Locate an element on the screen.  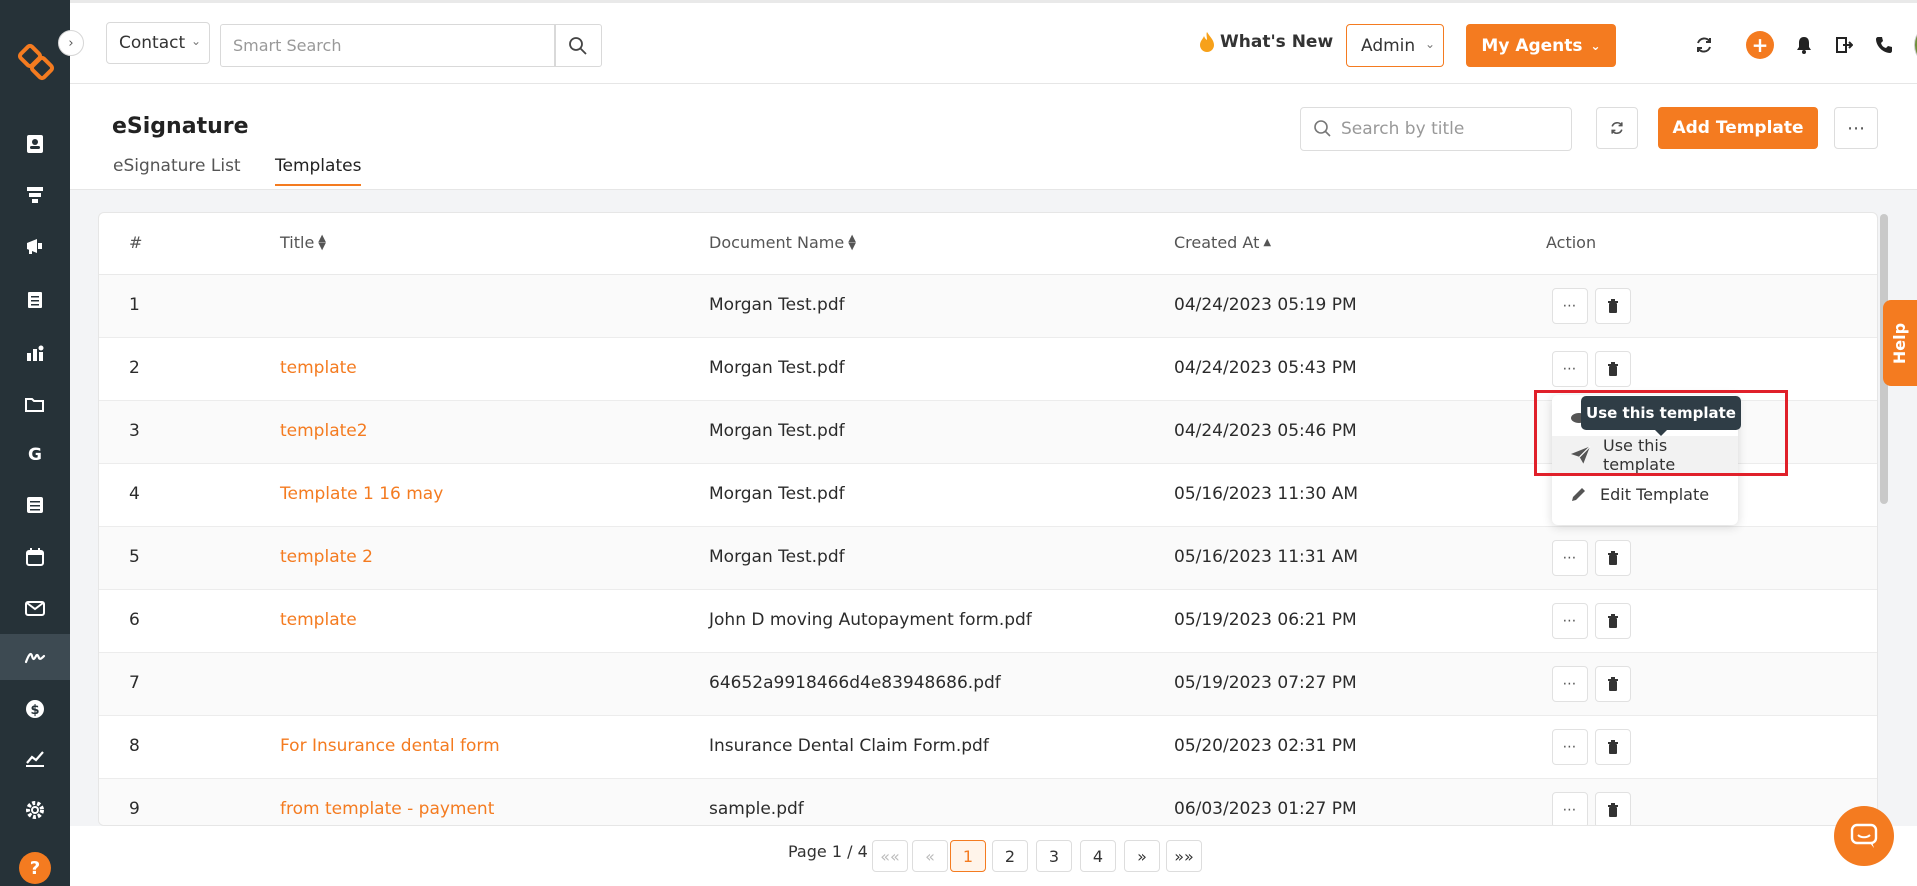
smart-search-input: Smart Search is located at coordinates (388, 45).